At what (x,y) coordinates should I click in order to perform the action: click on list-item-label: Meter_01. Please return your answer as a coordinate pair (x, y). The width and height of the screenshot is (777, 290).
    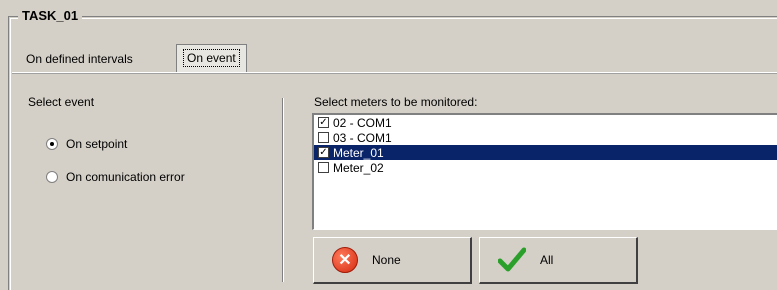
    Looking at the image, I should click on (358, 152).